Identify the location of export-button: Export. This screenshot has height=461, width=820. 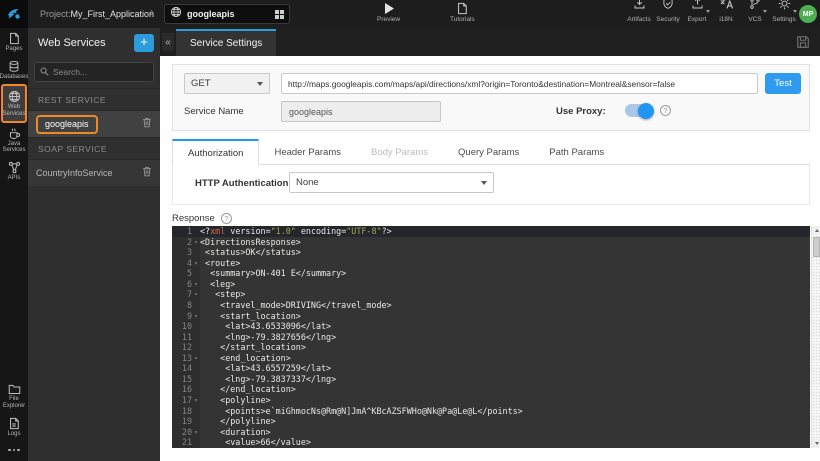
(697, 11).